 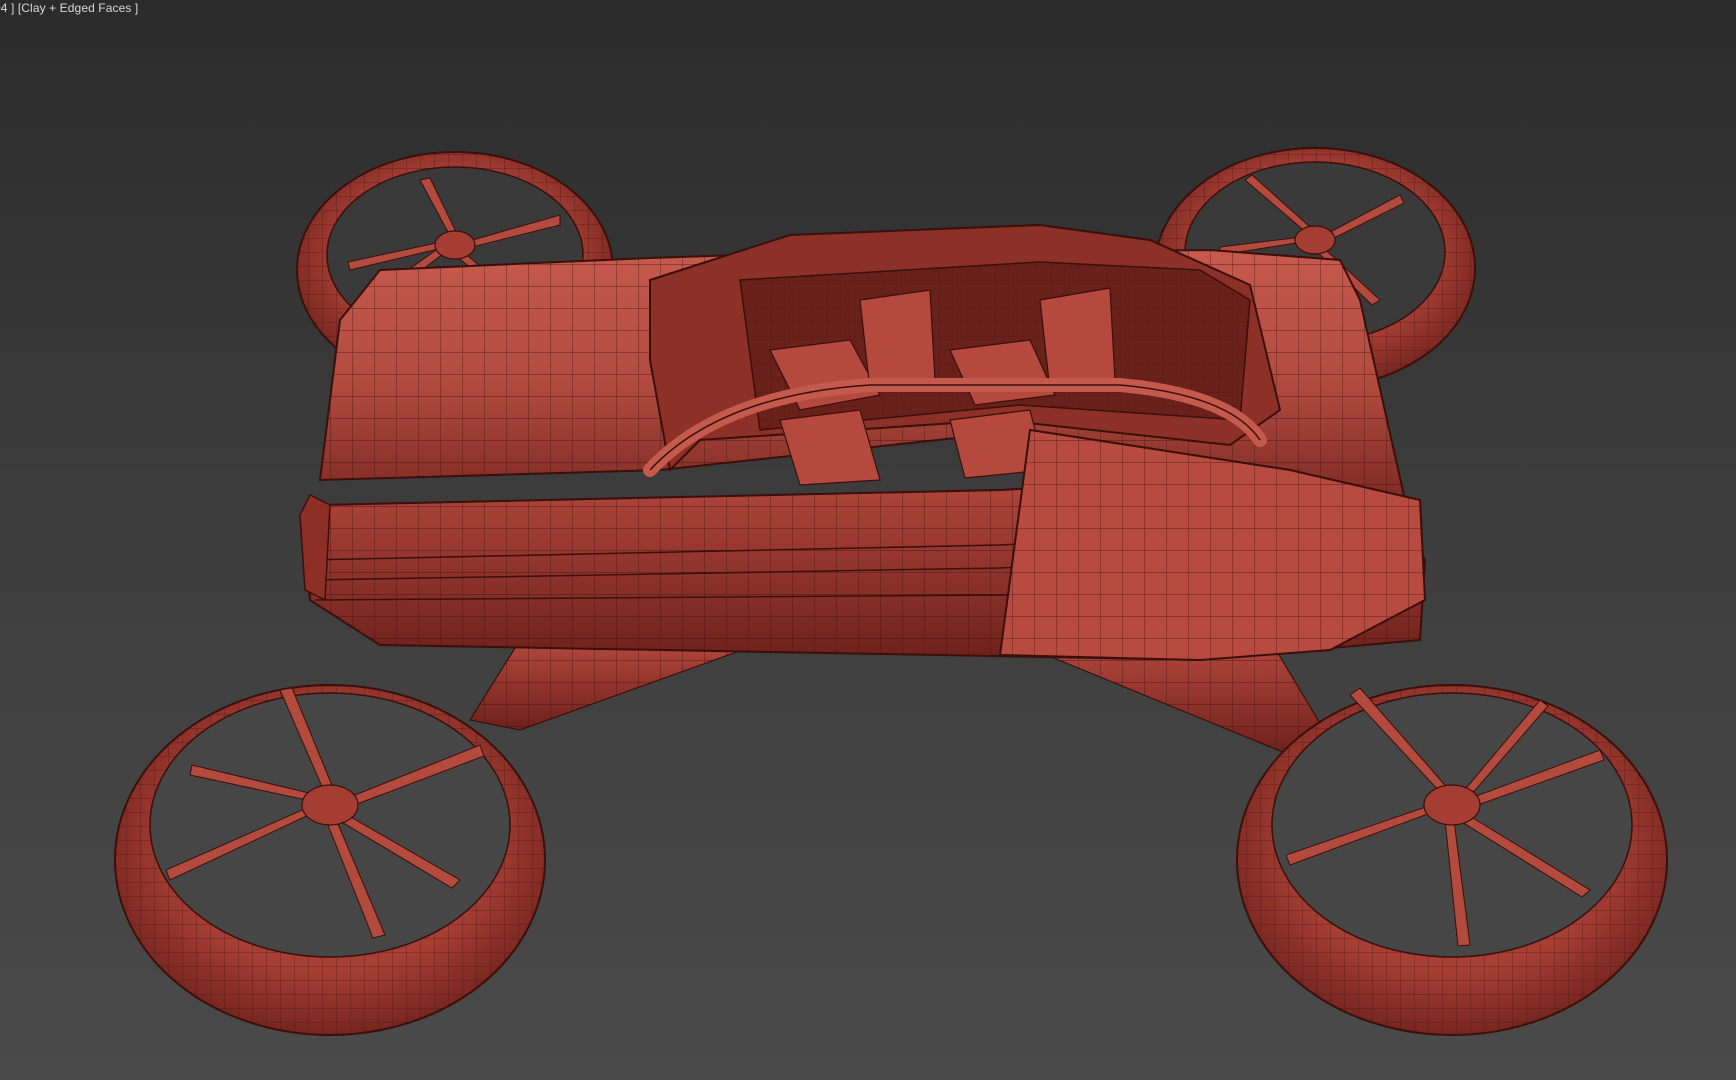 What do you see at coordinates (1452, 860) in the screenshot?
I see `fan-bottom-right` at bounding box center [1452, 860].